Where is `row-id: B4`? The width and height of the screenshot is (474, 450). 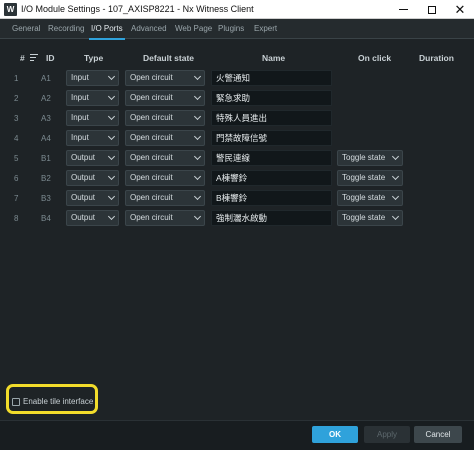 row-id: B4 is located at coordinates (46, 218).